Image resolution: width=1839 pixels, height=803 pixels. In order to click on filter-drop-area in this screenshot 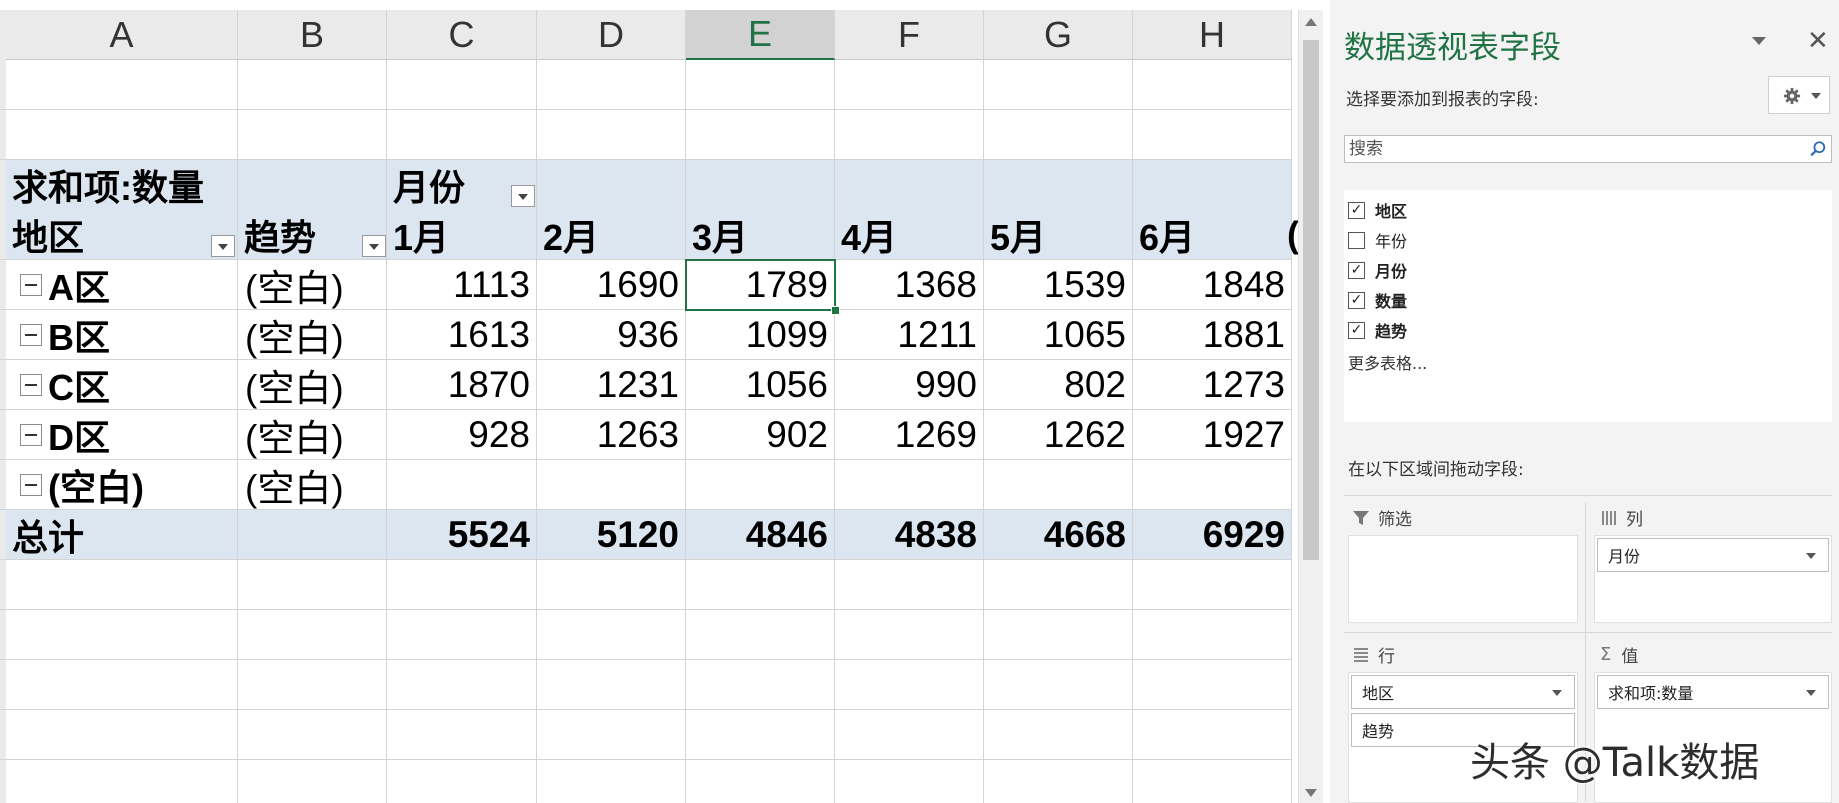, I will do `click(1463, 579)`.